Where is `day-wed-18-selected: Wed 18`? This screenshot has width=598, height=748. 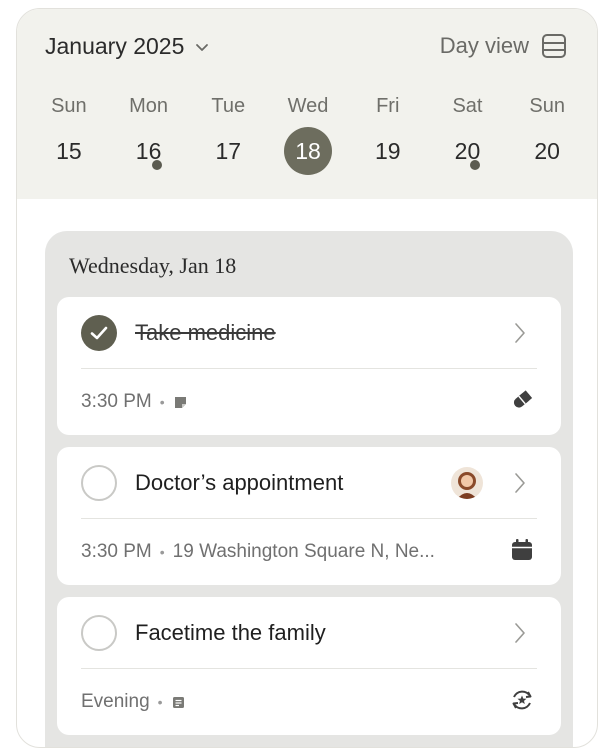 day-wed-18-selected: Wed 18 is located at coordinates (308, 135).